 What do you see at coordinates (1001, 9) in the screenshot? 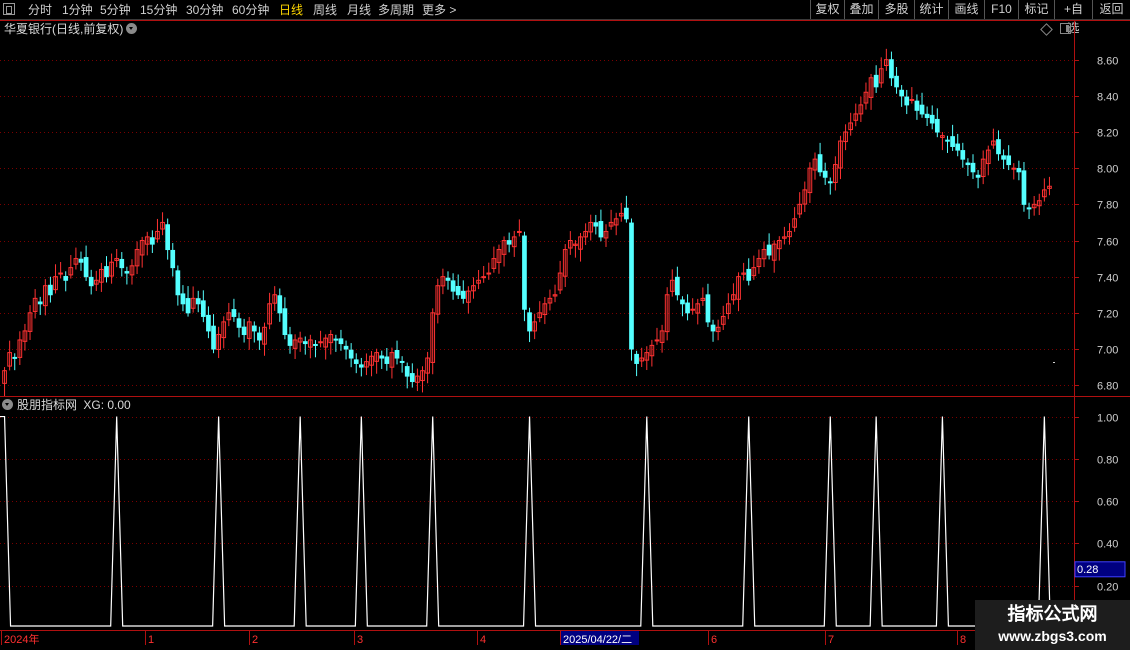
I see `toolbar-action-5: F10` at bounding box center [1001, 9].